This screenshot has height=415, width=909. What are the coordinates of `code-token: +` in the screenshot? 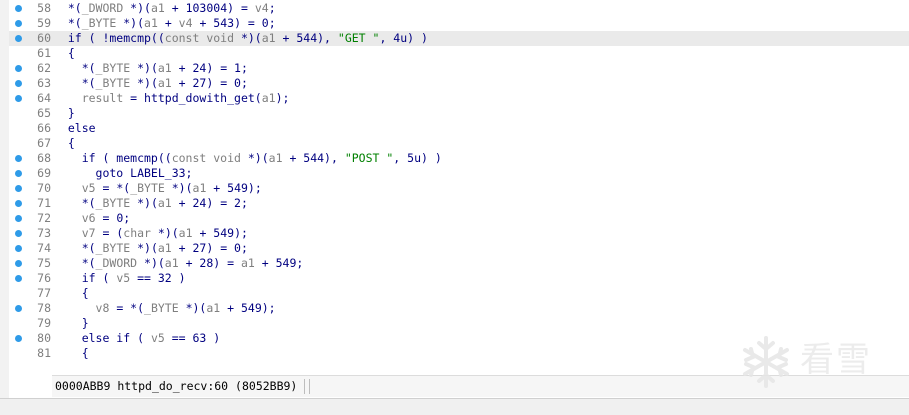 It's located at (168, 23).